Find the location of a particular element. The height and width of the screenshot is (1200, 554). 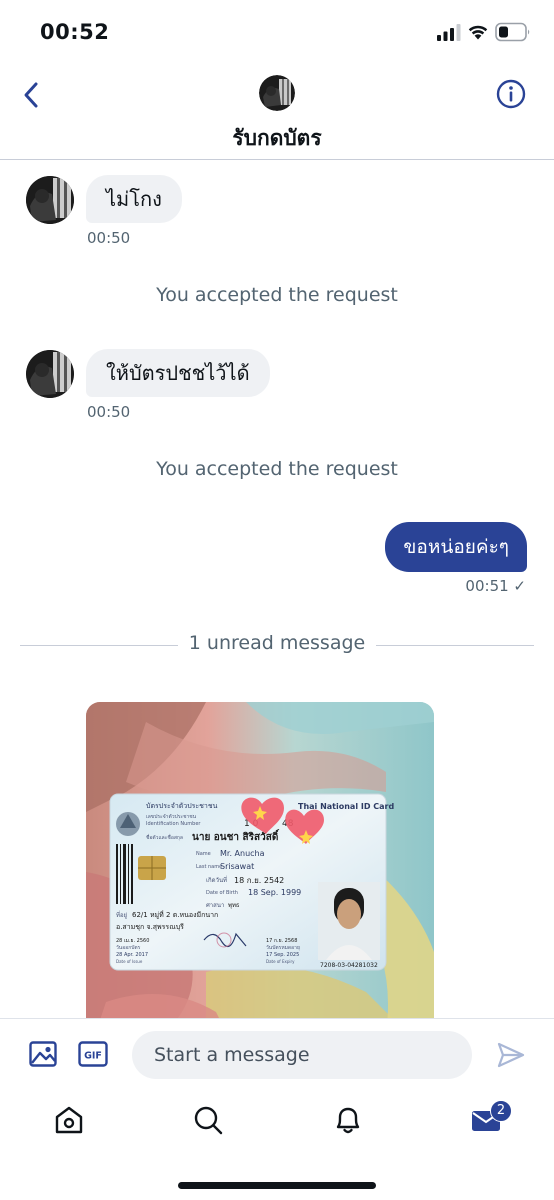

card-serial: 7208-03-04281032 is located at coordinates (349, 965).